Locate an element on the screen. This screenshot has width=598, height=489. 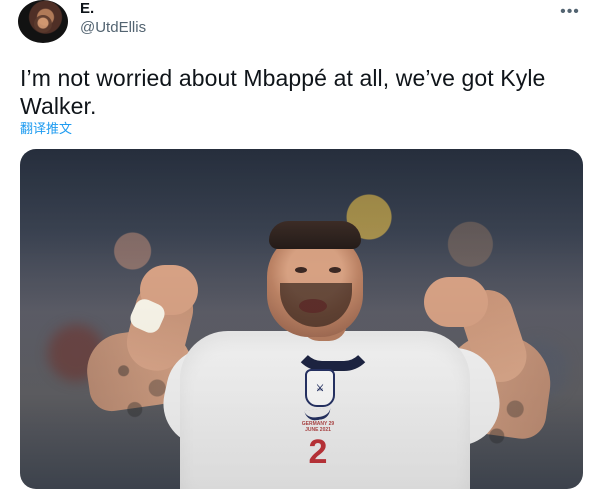
shirt-number: 2 is located at coordinates (318, 452).